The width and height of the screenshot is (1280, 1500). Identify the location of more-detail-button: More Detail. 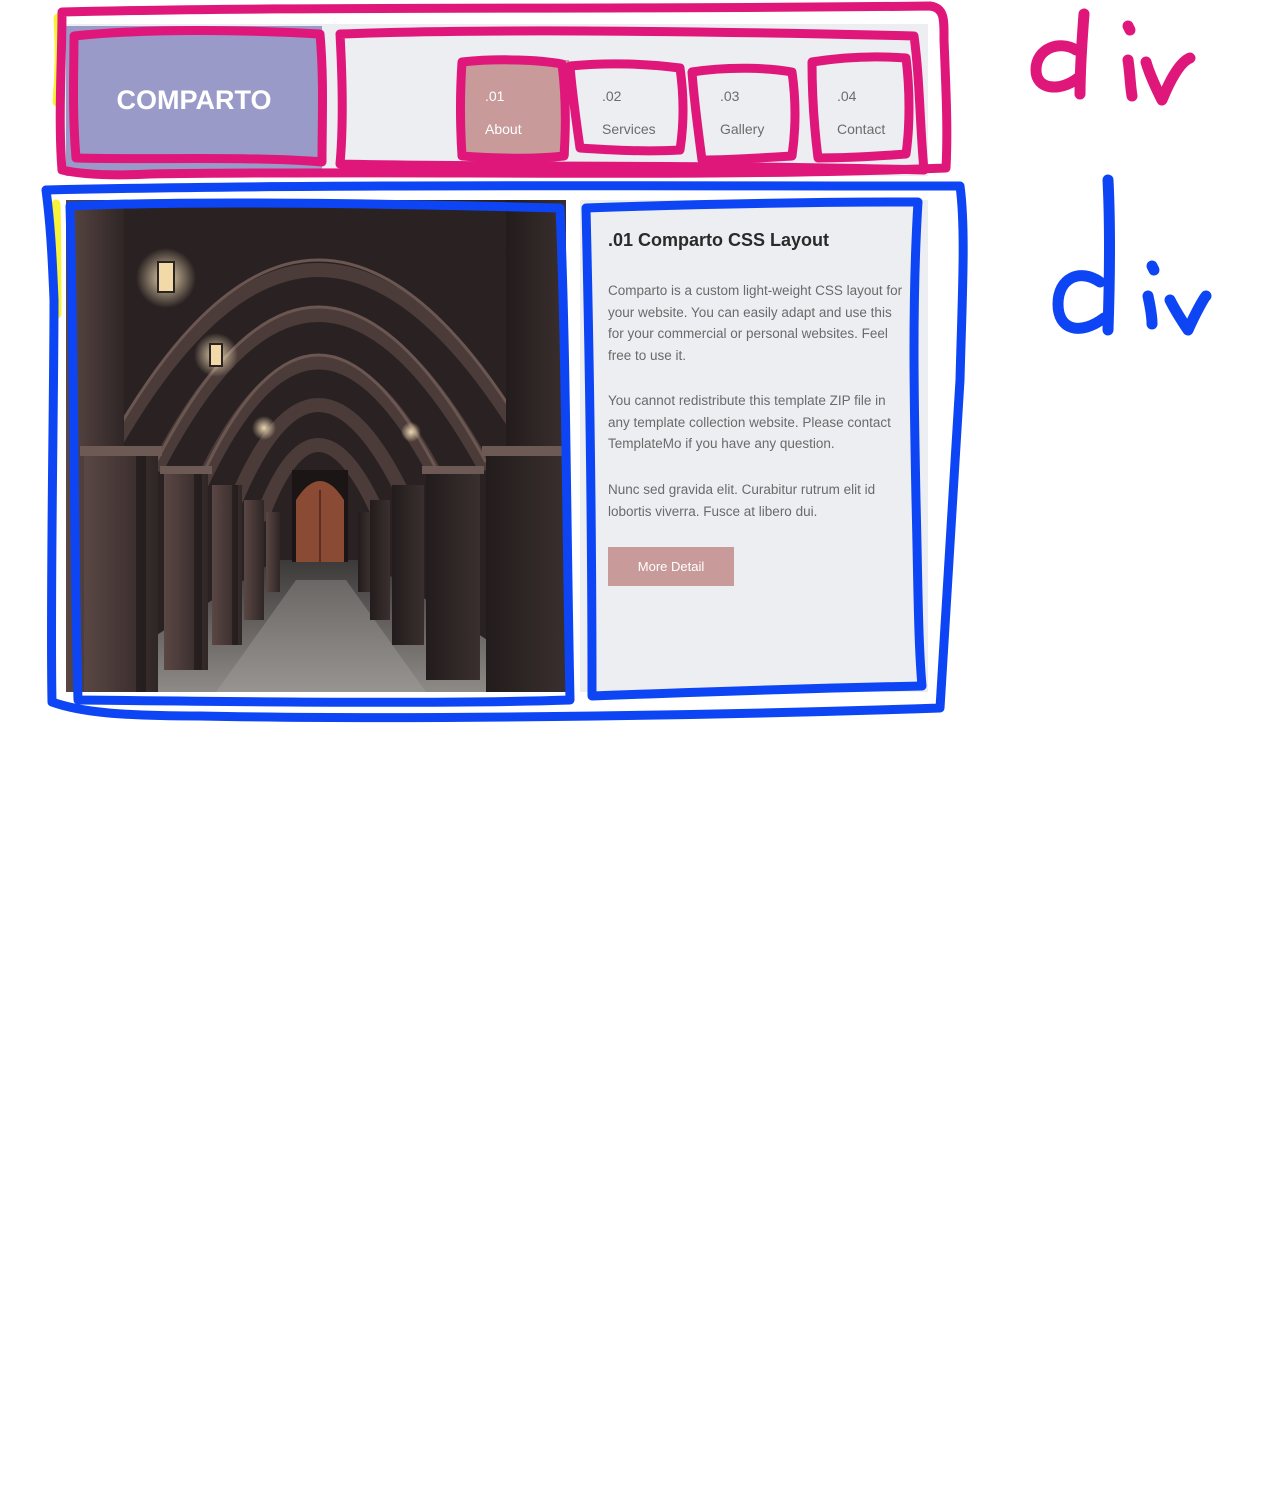
(671, 566).